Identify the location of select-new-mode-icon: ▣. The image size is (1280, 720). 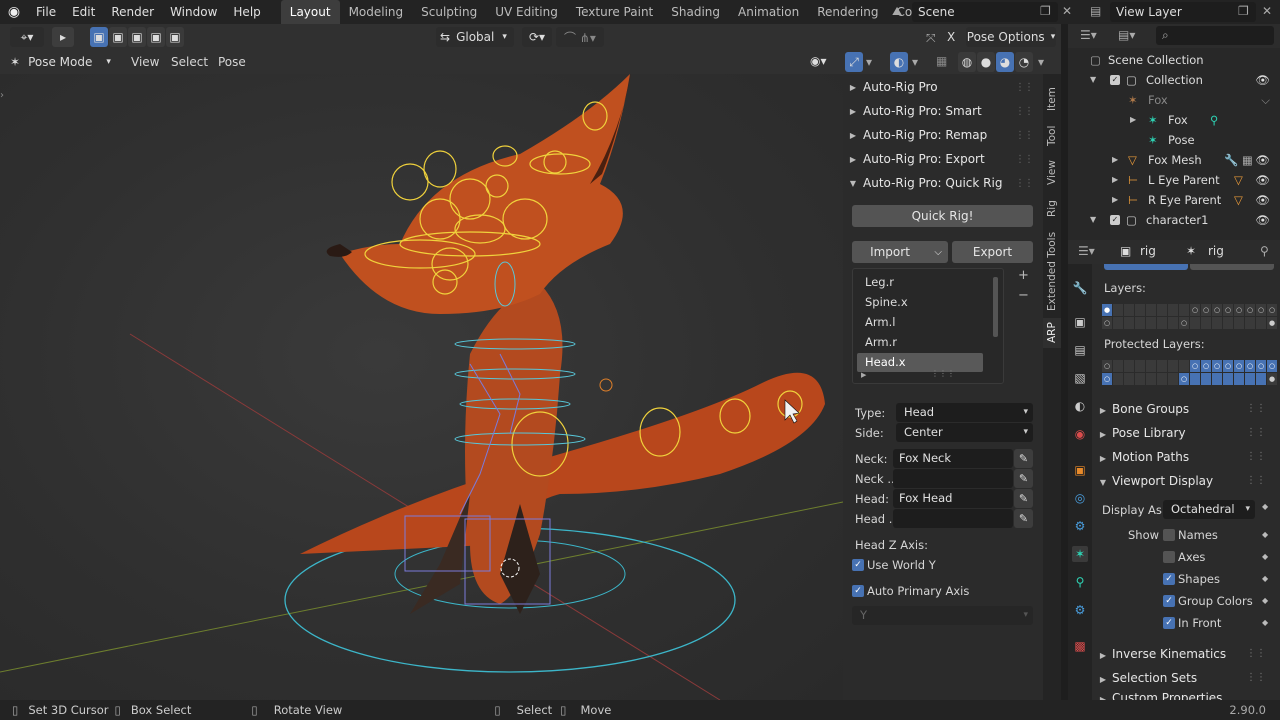
(99, 37).